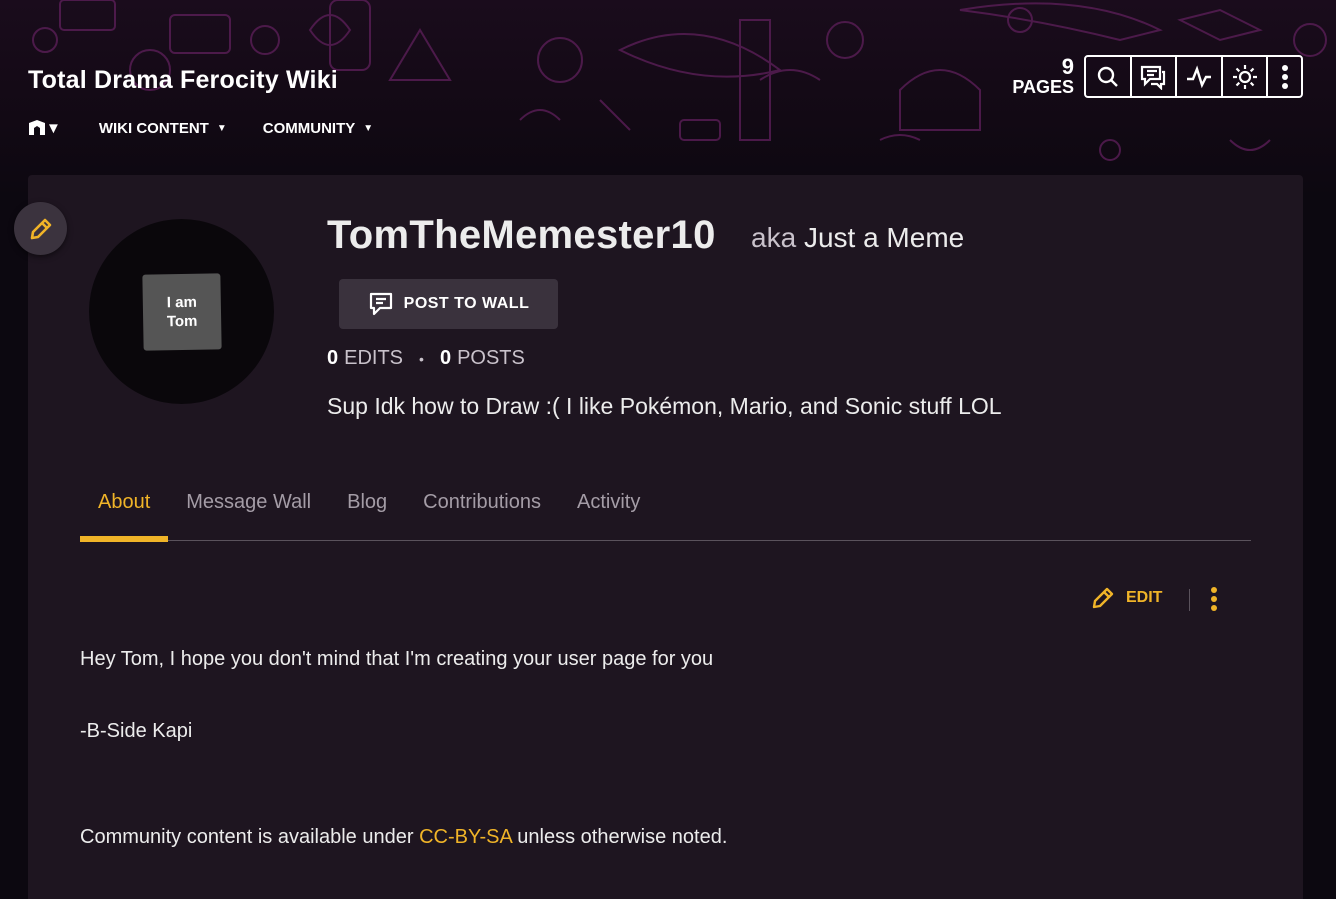 The width and height of the screenshot is (1336, 899). I want to click on posts-count: 0, so click(445, 358).